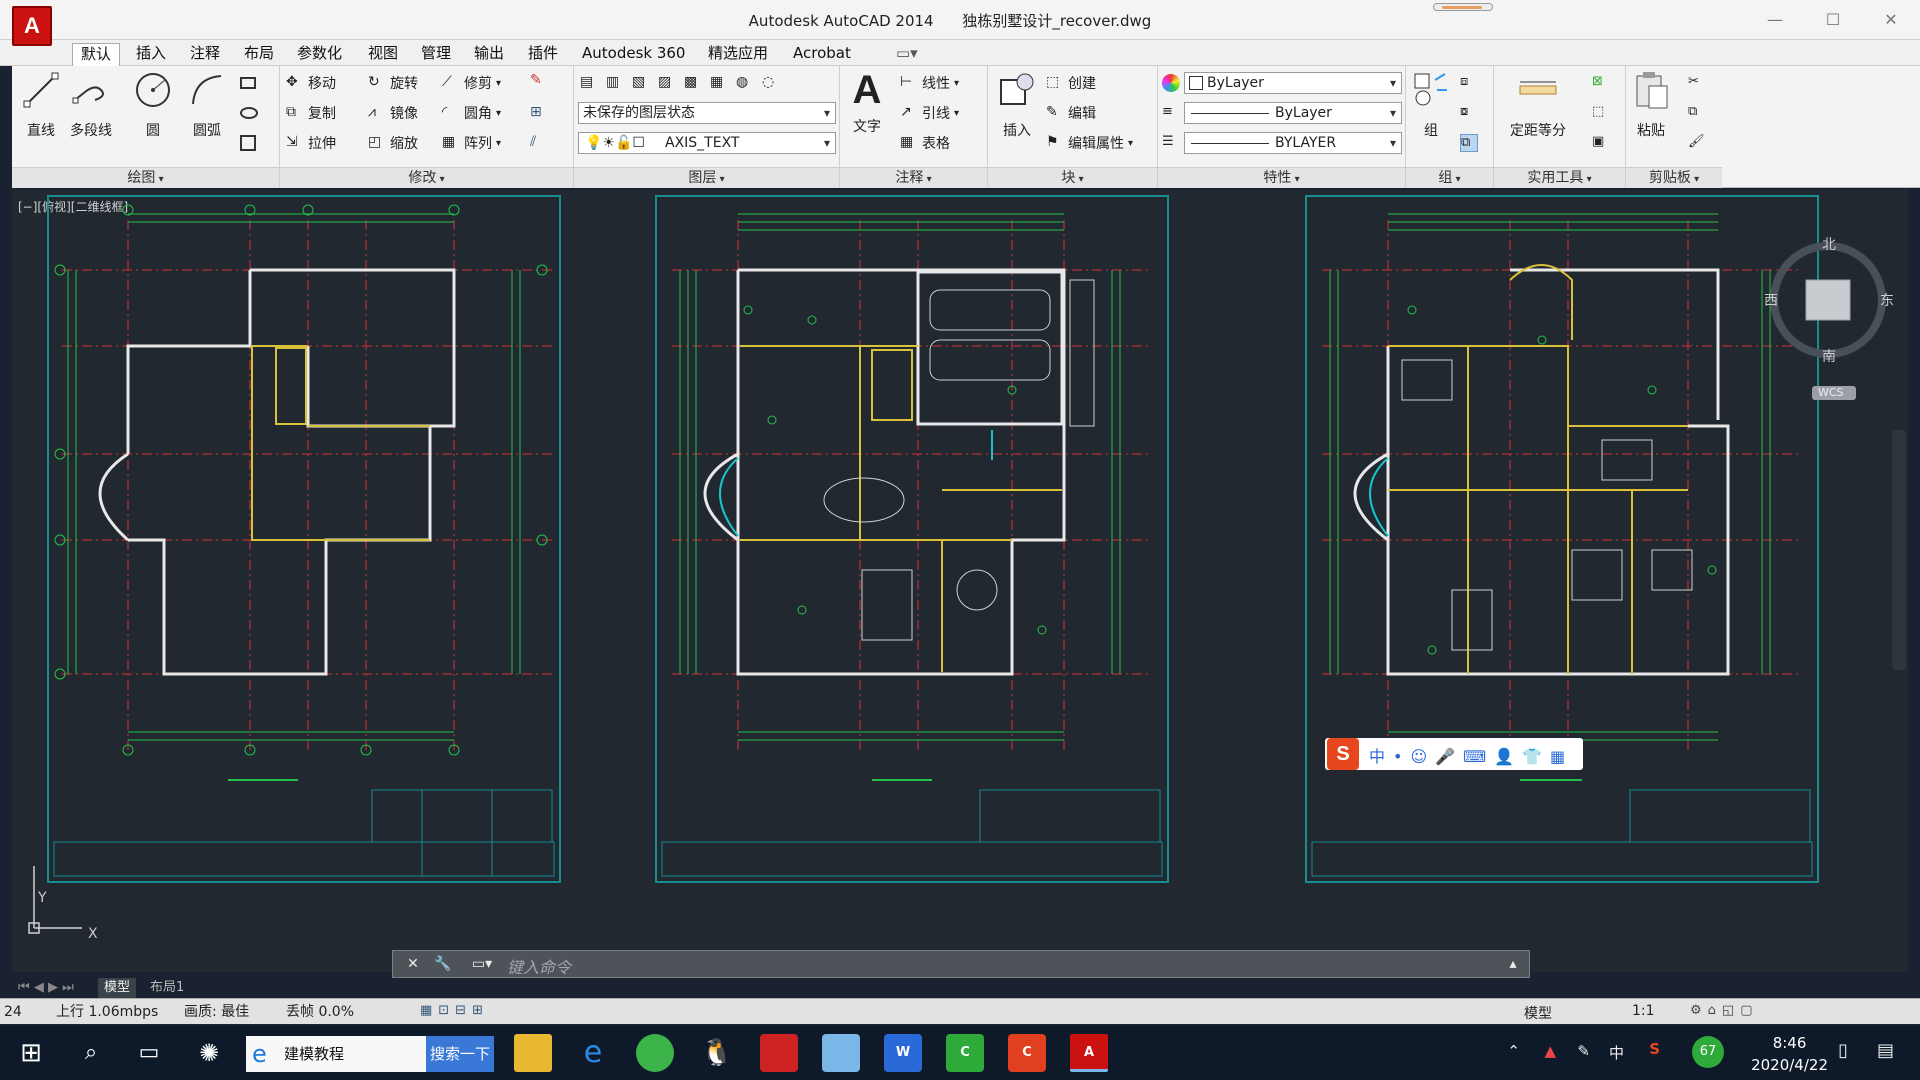  Describe the element at coordinates (311, 83) in the screenshot. I see `move-tool: ✥ 移动` at that location.